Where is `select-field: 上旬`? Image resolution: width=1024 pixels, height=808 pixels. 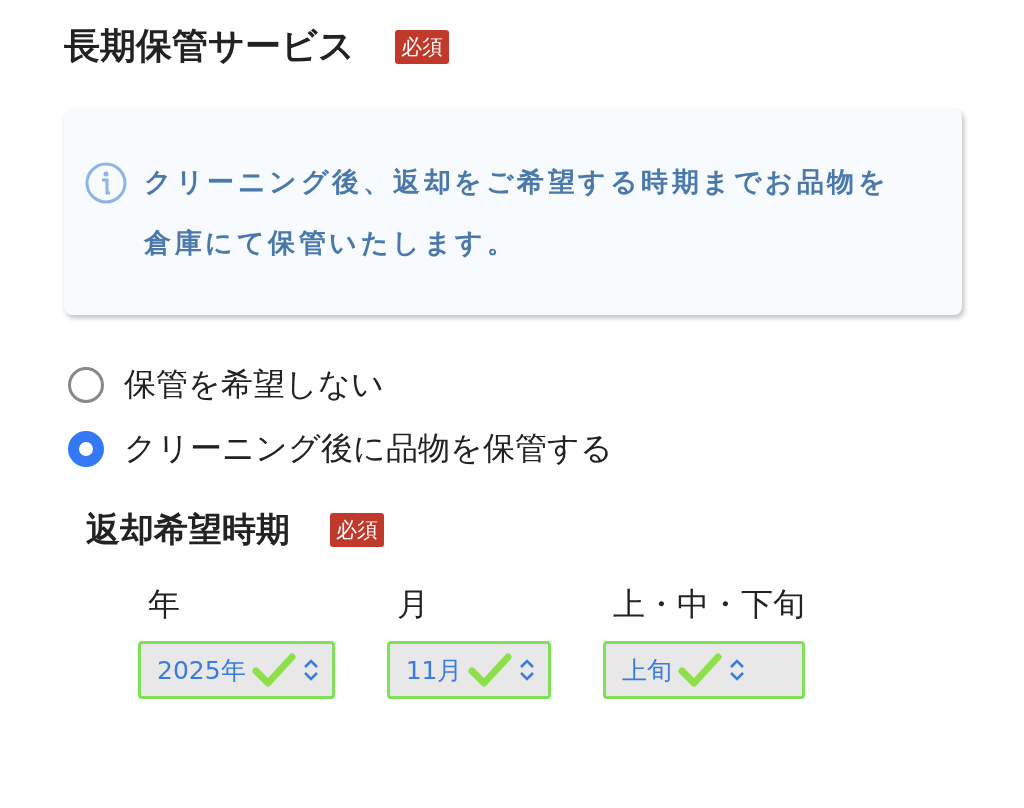 select-field: 上旬 is located at coordinates (704, 670).